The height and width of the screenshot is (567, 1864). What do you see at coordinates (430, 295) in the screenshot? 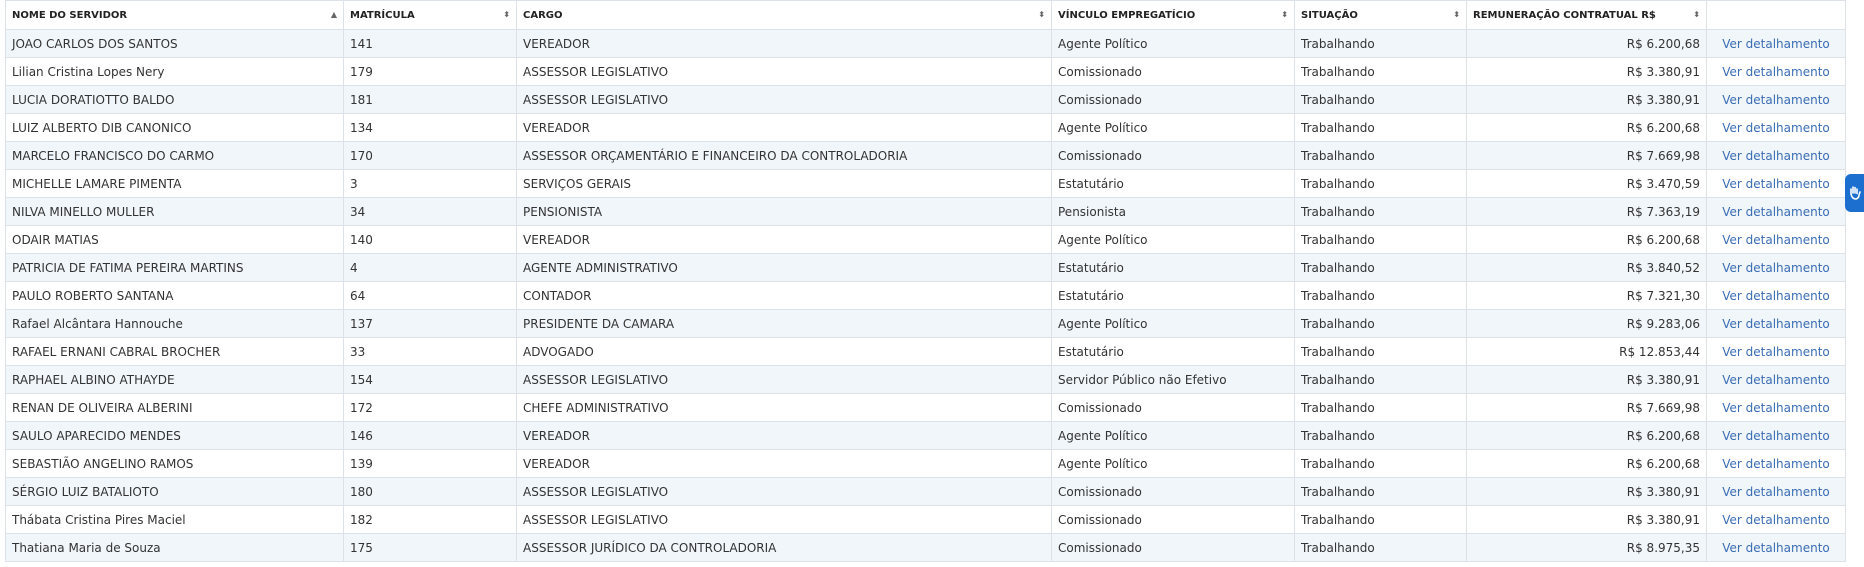
I see `cell-matricula: 64` at bounding box center [430, 295].